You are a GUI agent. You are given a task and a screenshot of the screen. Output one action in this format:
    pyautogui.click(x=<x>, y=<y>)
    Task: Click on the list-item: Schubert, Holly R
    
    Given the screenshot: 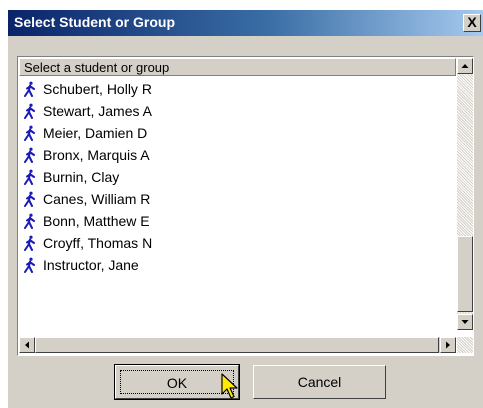 What is the action you would take?
    pyautogui.click(x=237, y=89)
    